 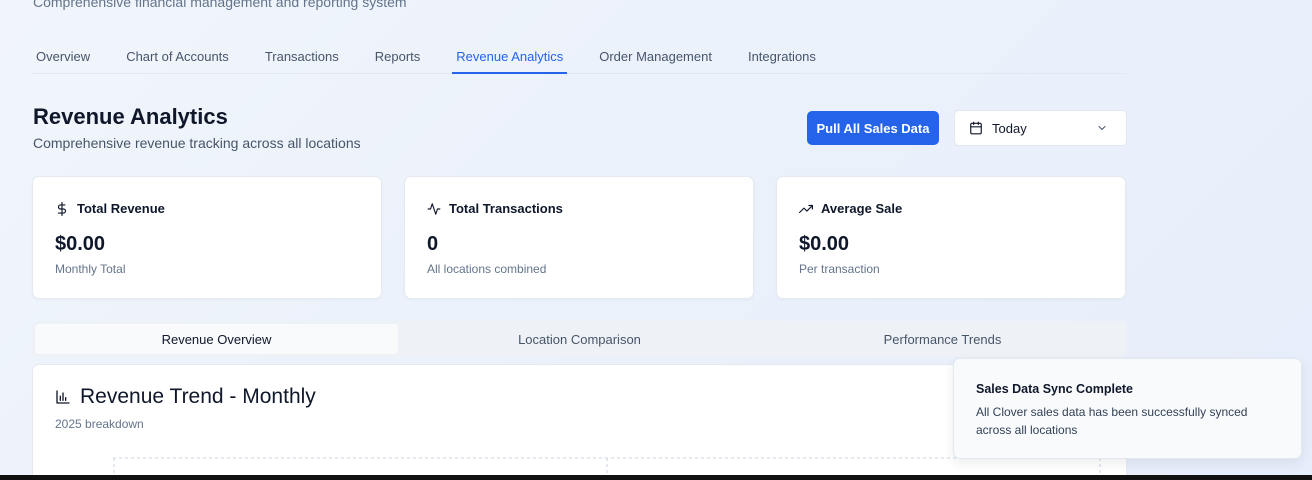 What do you see at coordinates (976, 128) in the screenshot?
I see `calendar-icon` at bounding box center [976, 128].